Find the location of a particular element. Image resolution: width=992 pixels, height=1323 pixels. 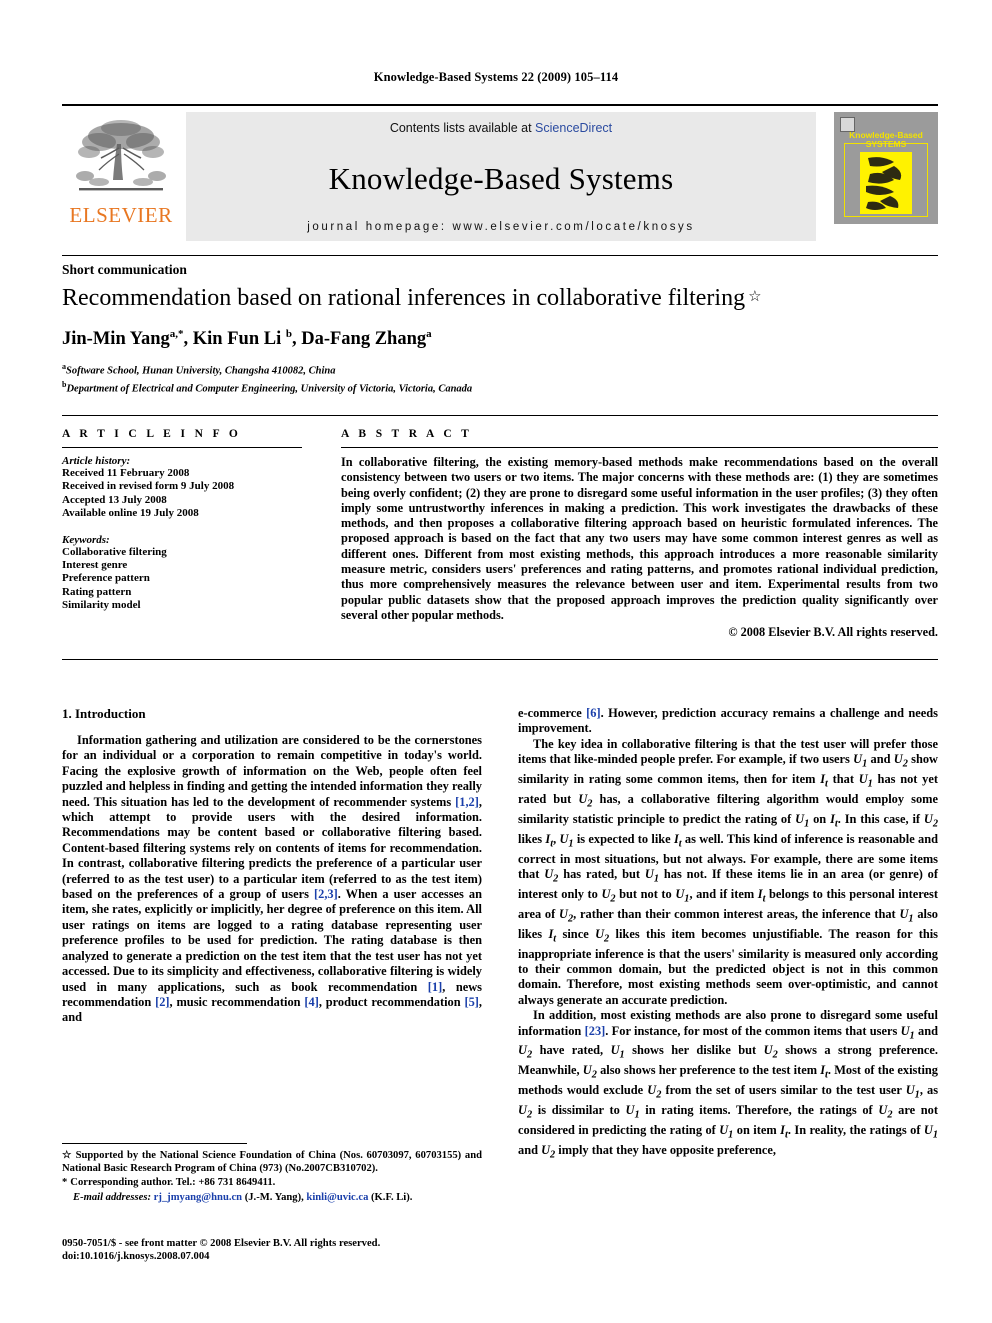

history-item: Received in revised form 9 July 2008 is located at coordinates (148, 486).